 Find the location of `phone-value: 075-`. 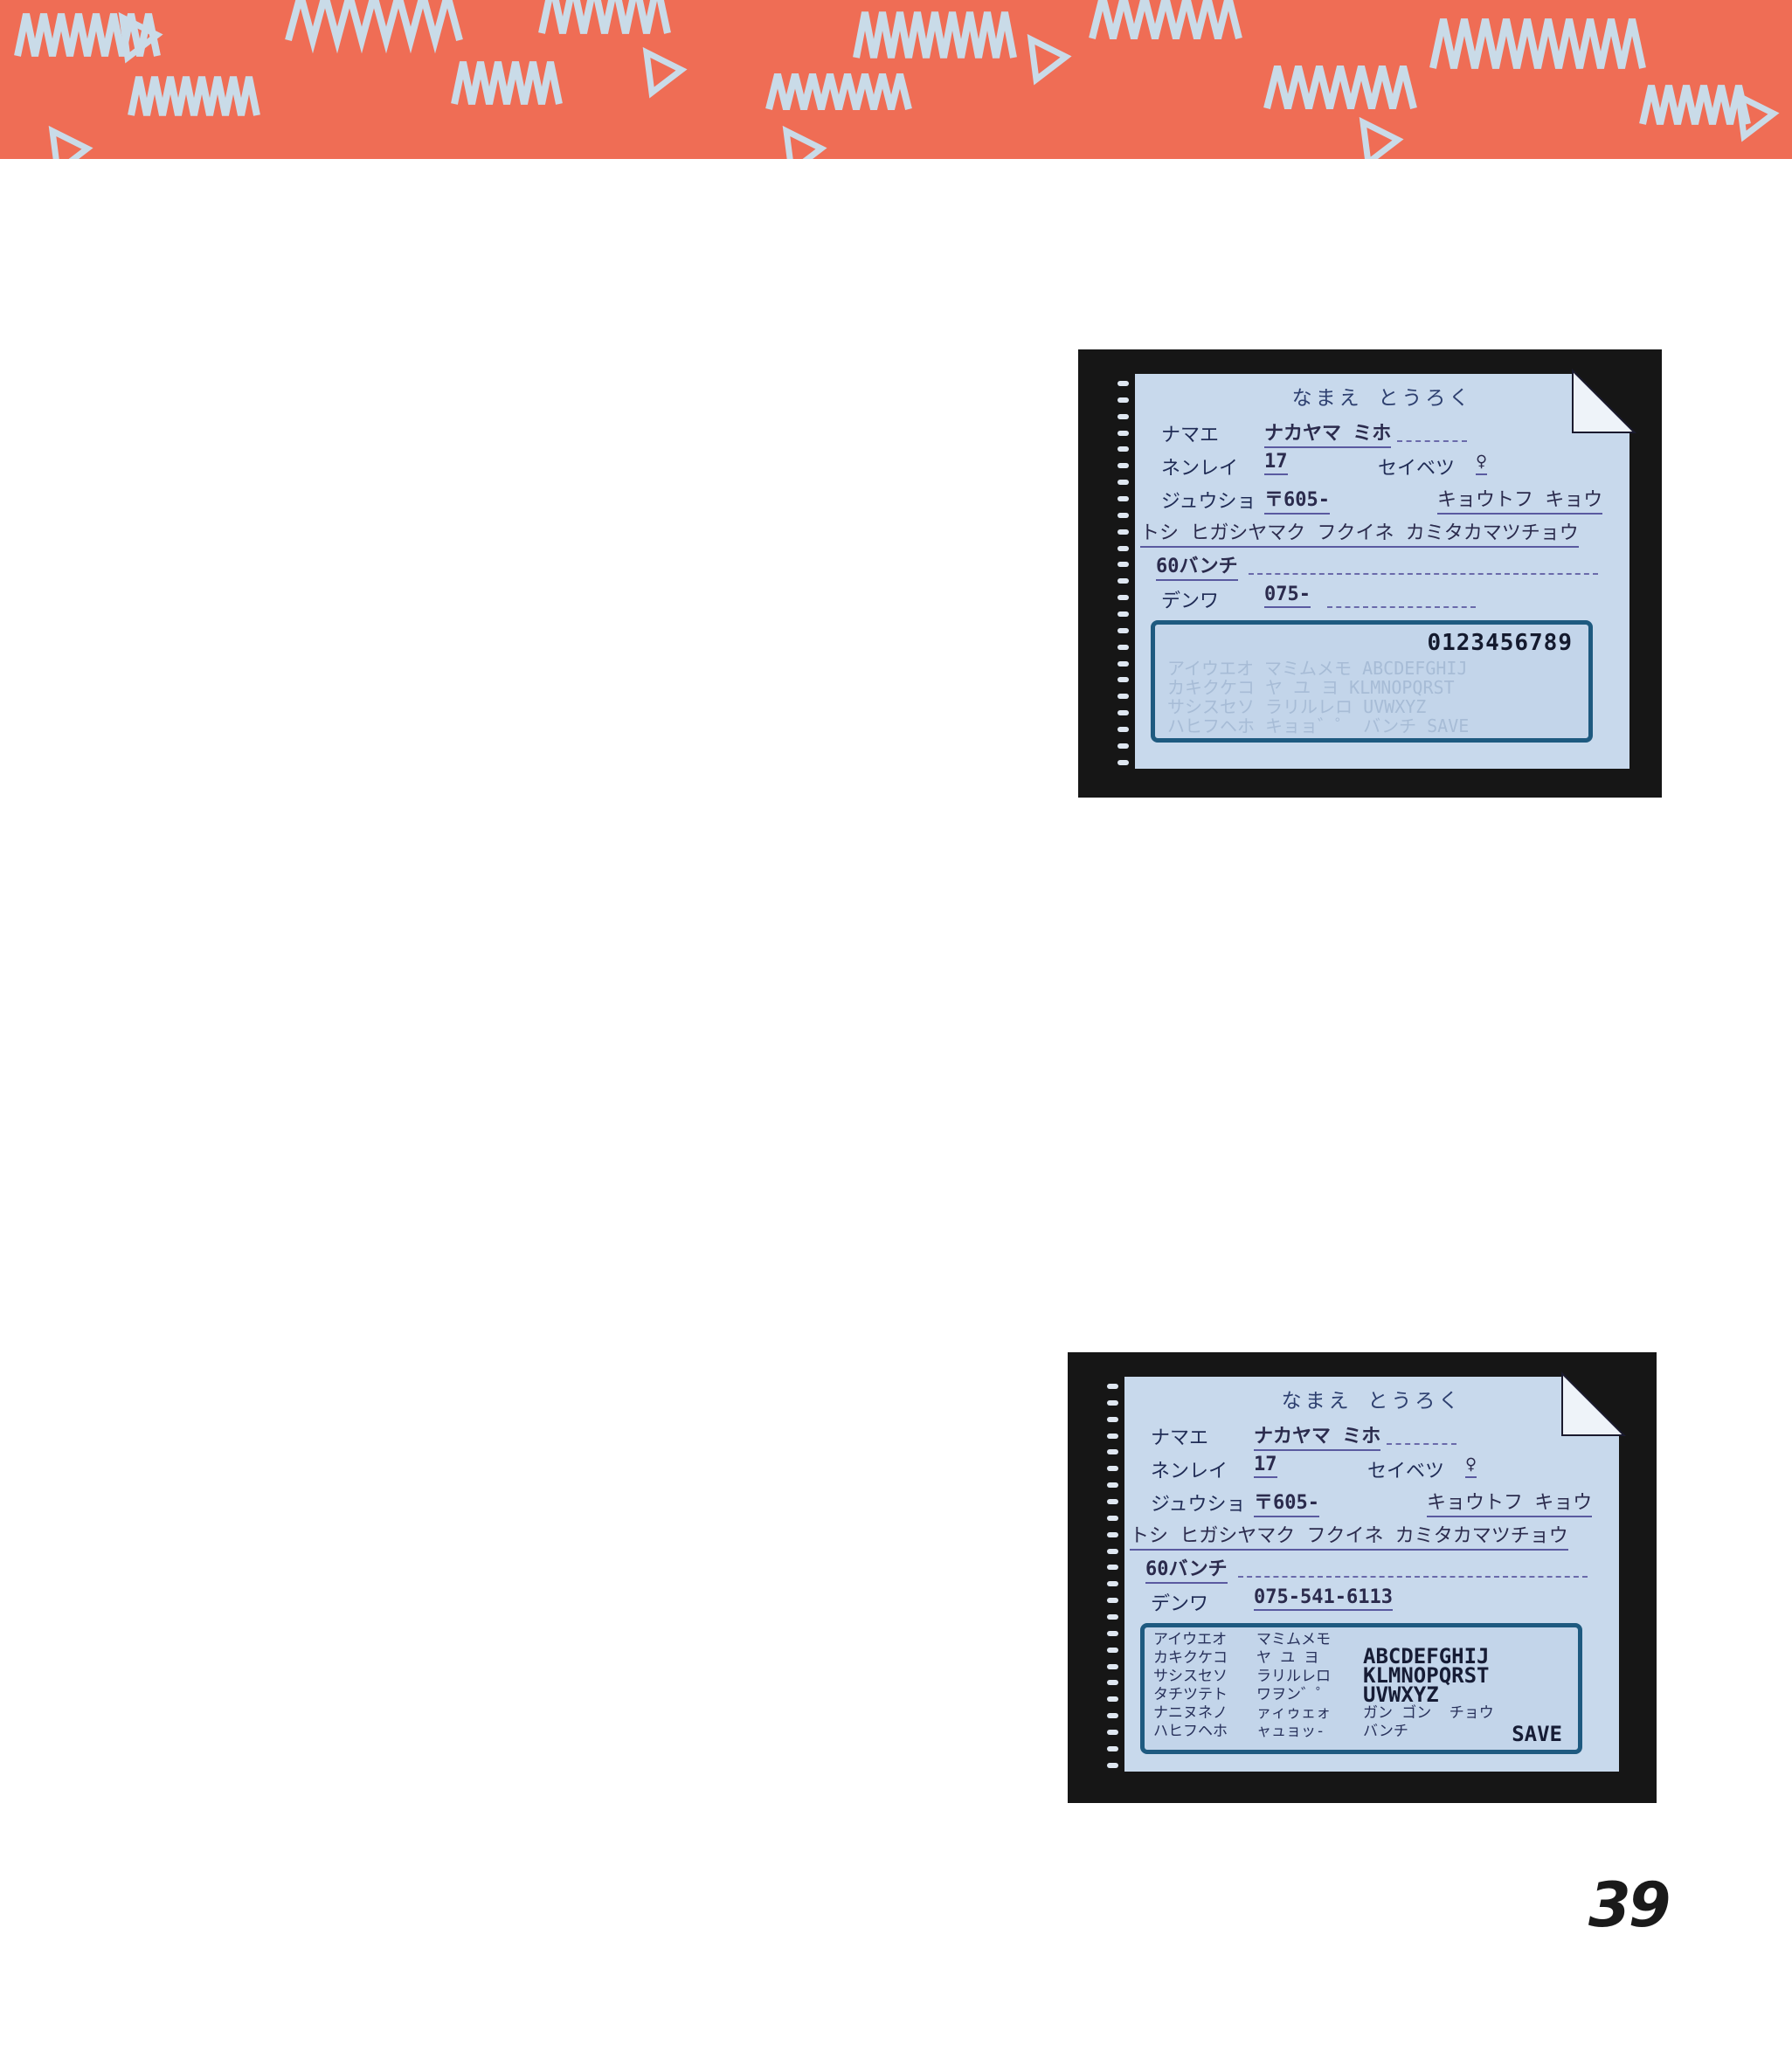

phone-value: 075- is located at coordinates (1287, 596).